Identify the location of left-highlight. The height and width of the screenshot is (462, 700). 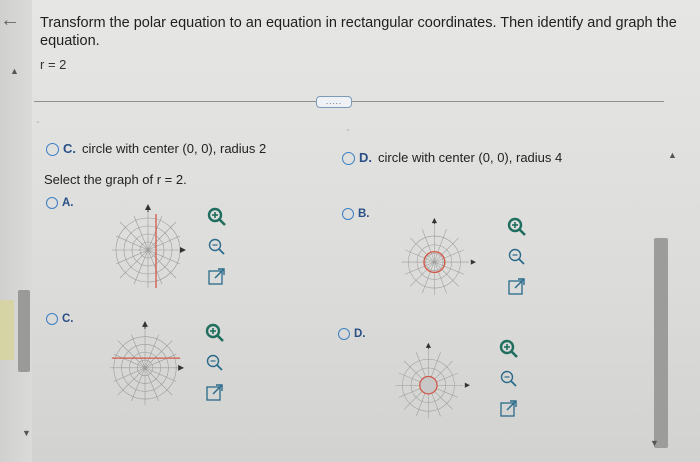
(7, 330).